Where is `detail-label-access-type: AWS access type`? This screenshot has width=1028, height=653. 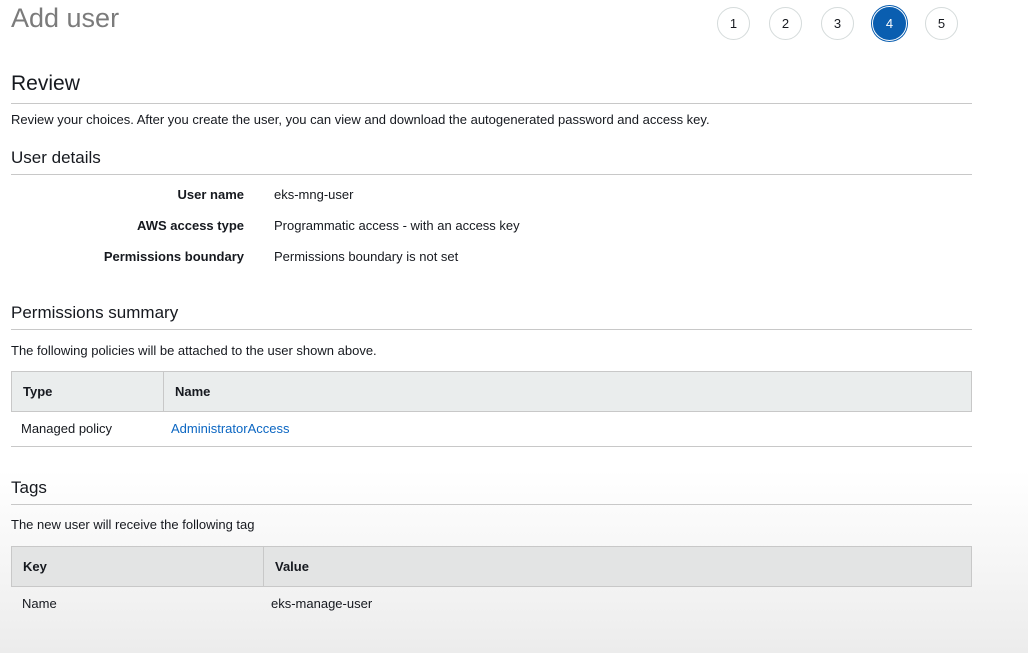 detail-label-access-type: AWS access type is located at coordinates (190, 225).